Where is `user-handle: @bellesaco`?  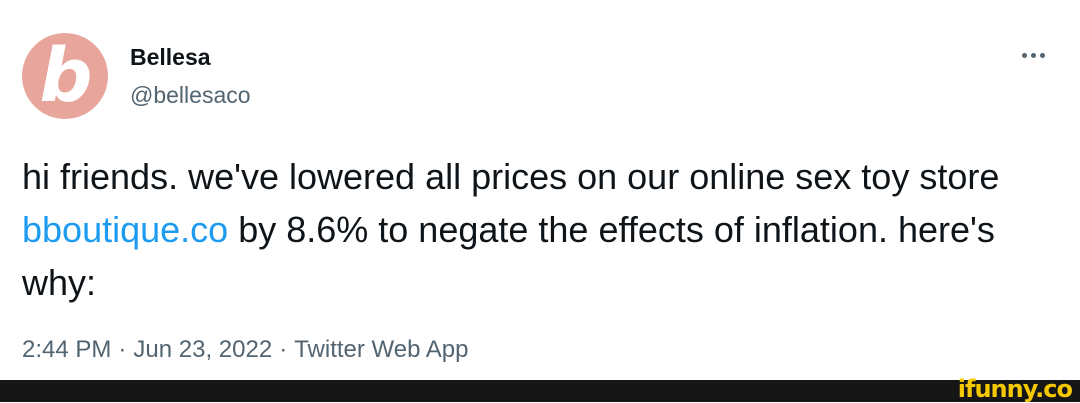 user-handle: @bellesaco is located at coordinates (190, 95).